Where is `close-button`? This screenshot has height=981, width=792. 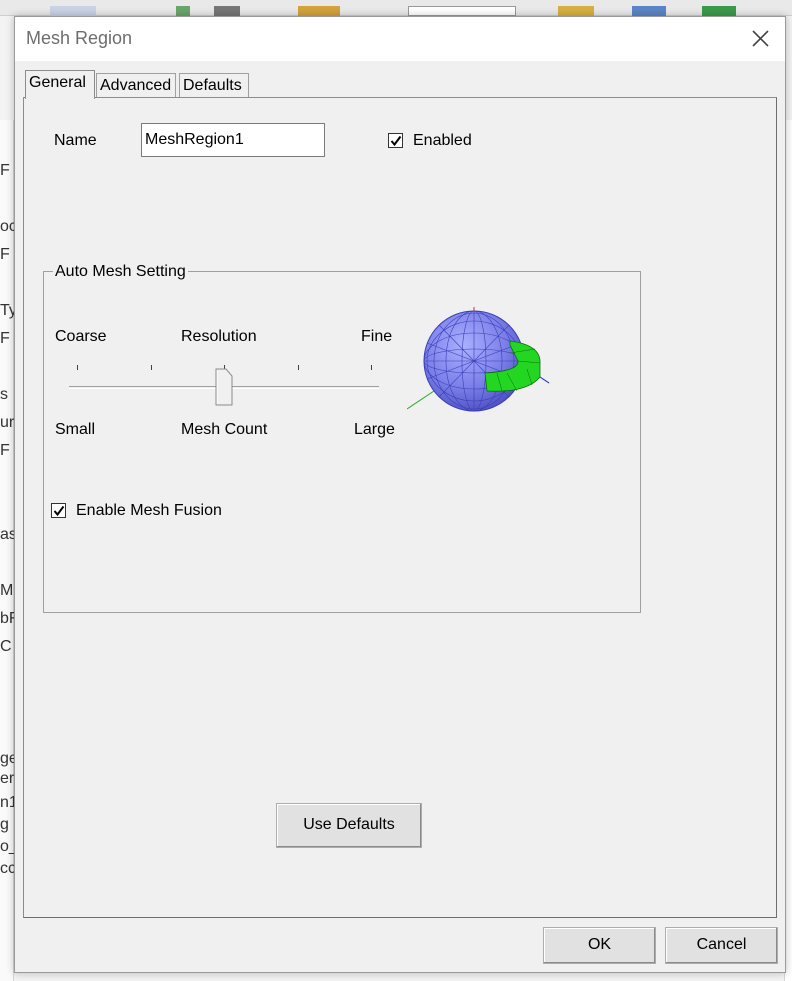
close-button is located at coordinates (760, 39).